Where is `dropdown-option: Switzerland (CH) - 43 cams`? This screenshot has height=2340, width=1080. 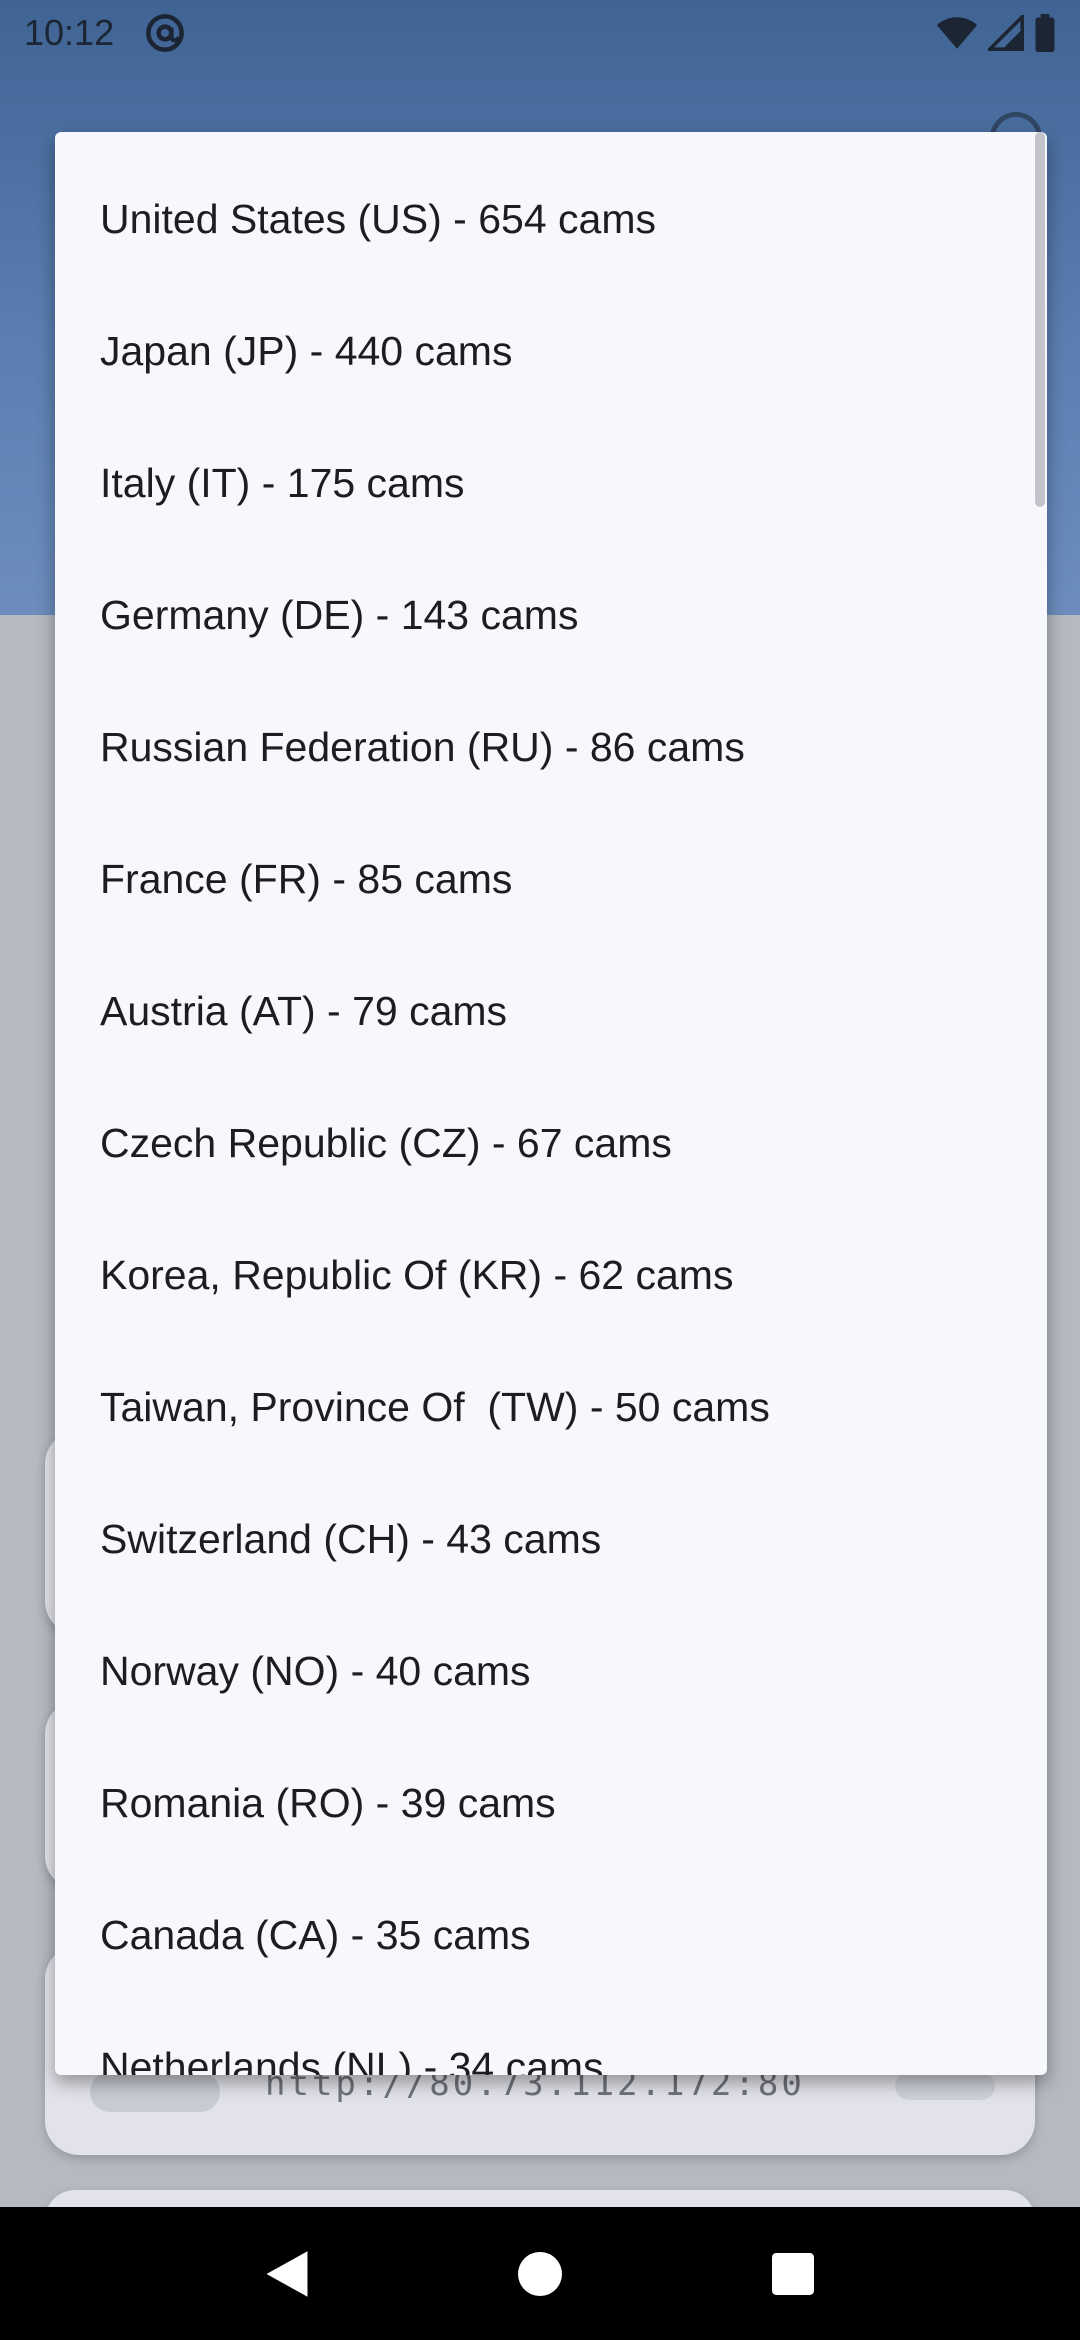
dropdown-option: Switzerland (CH) - 43 cams is located at coordinates (550, 1539).